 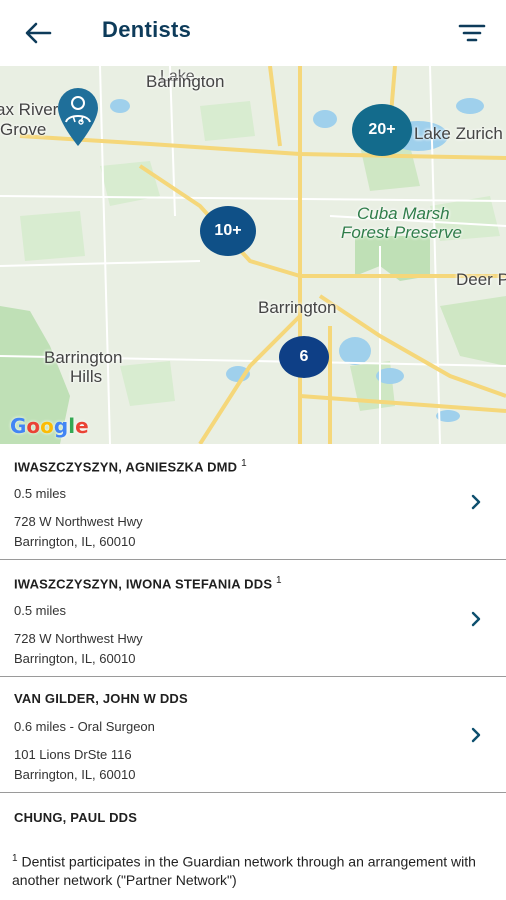 I want to click on provider-name: VAN GILDER, JOHN W DDS, so click(x=101, y=698).